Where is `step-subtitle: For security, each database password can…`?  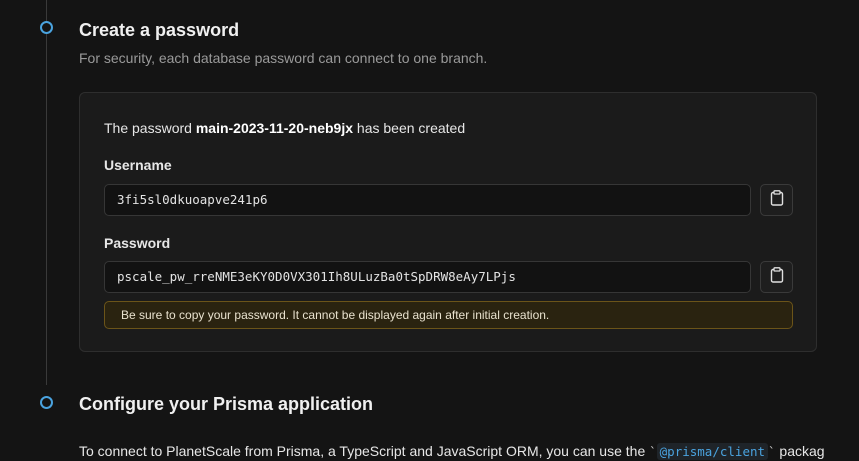 step-subtitle: For security, each database password can… is located at coordinates (283, 58).